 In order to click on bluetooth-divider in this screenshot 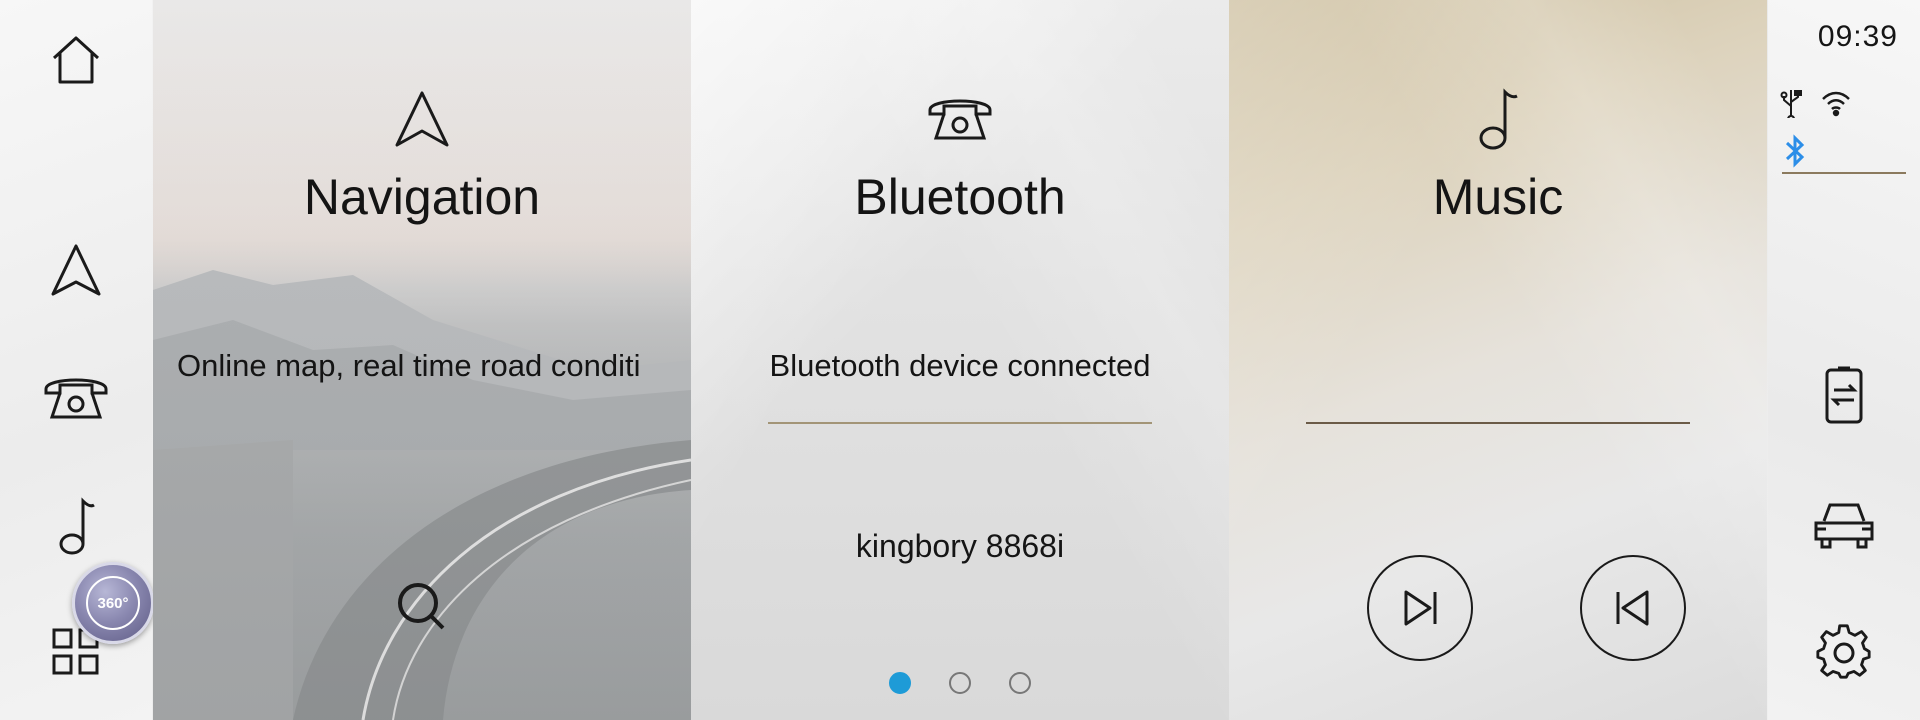, I will do `click(960, 423)`.